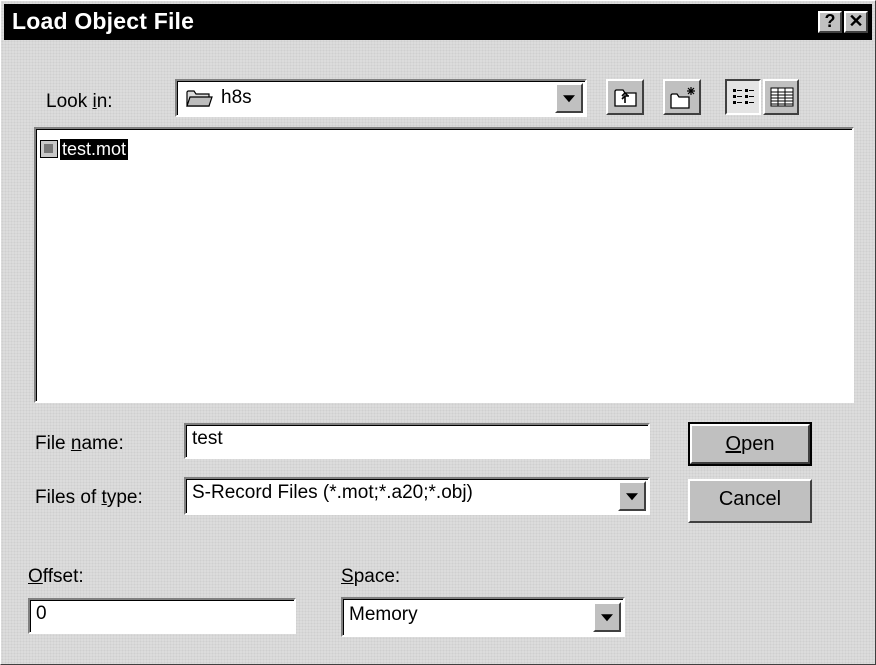 The image size is (876, 665). I want to click on help-button: ?, so click(830, 22).